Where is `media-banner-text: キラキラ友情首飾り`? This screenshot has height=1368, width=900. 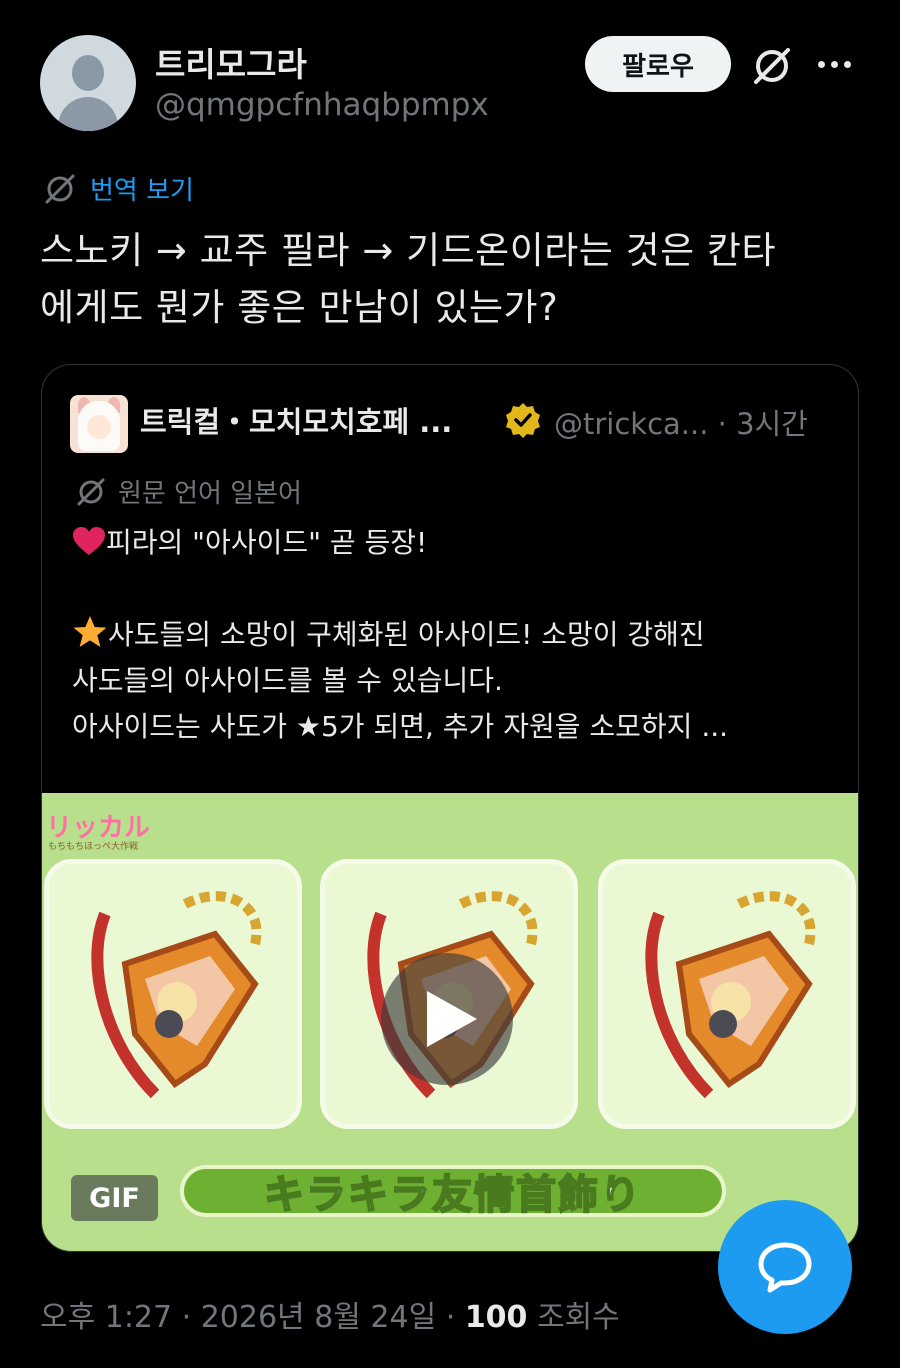
media-banner-text: キラキラ友情首飾り is located at coordinates (452, 1195).